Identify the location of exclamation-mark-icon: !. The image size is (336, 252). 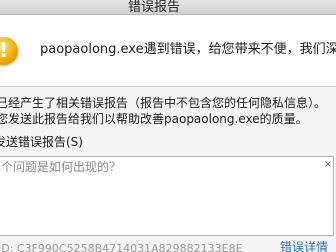
(4, 50).